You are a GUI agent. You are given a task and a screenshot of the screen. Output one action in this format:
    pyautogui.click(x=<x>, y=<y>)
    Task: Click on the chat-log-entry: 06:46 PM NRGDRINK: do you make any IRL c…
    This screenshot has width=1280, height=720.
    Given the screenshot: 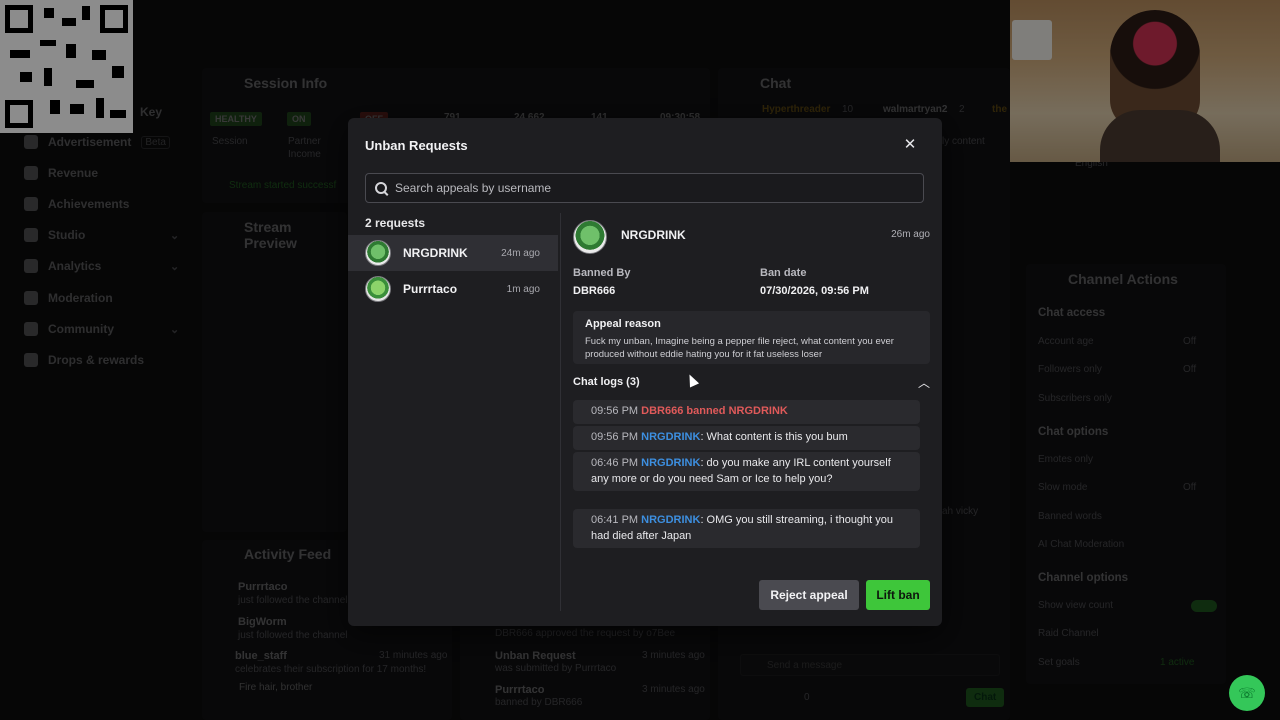 What is the action you would take?
    pyautogui.click(x=746, y=471)
    